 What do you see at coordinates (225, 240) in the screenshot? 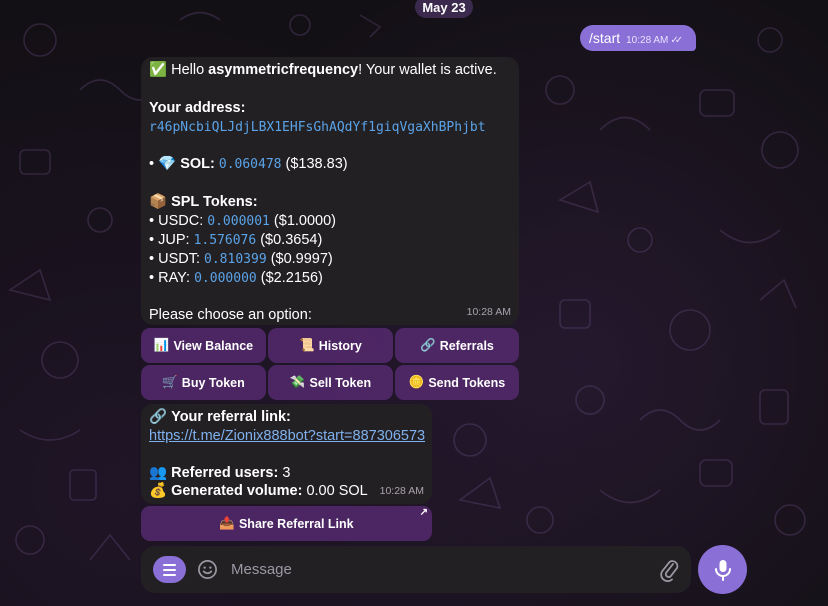
I see `token-amount: 1.576076` at bounding box center [225, 240].